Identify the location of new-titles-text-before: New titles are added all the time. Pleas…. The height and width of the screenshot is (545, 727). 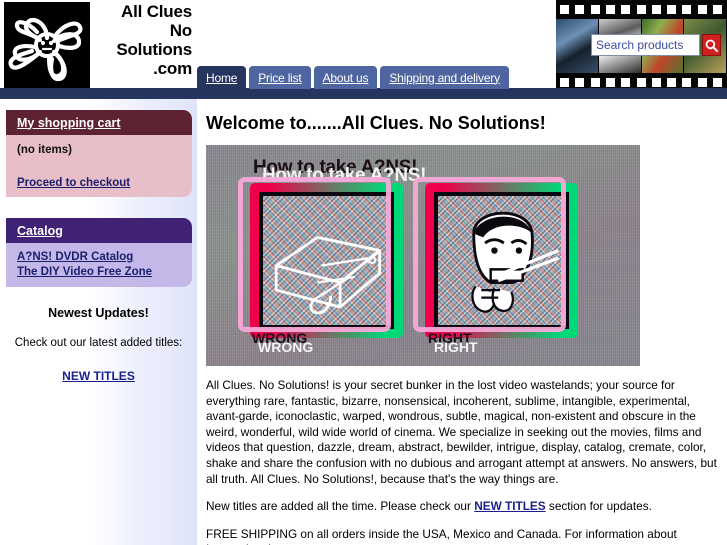
(340, 506).